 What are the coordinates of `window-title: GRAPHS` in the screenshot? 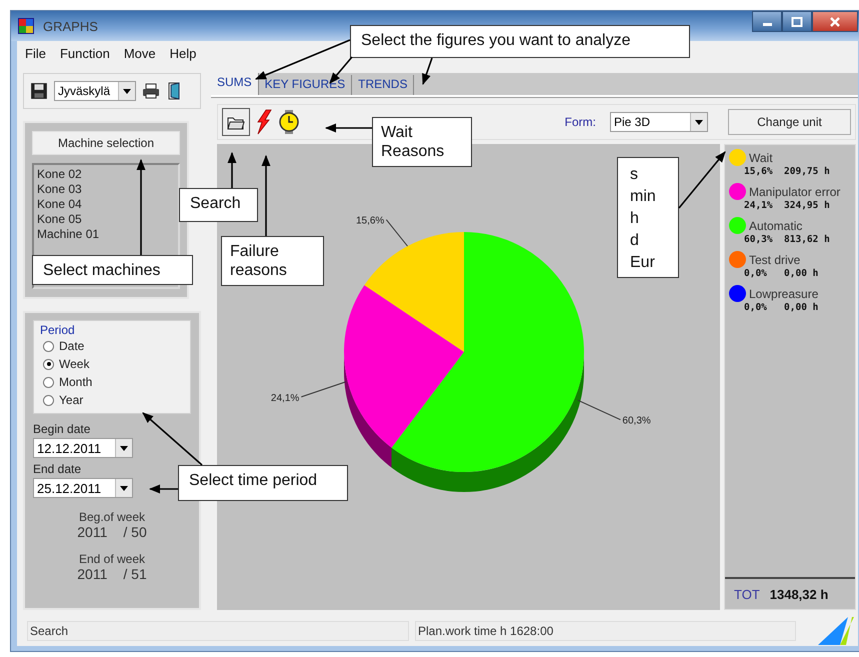 It's located at (70, 26).